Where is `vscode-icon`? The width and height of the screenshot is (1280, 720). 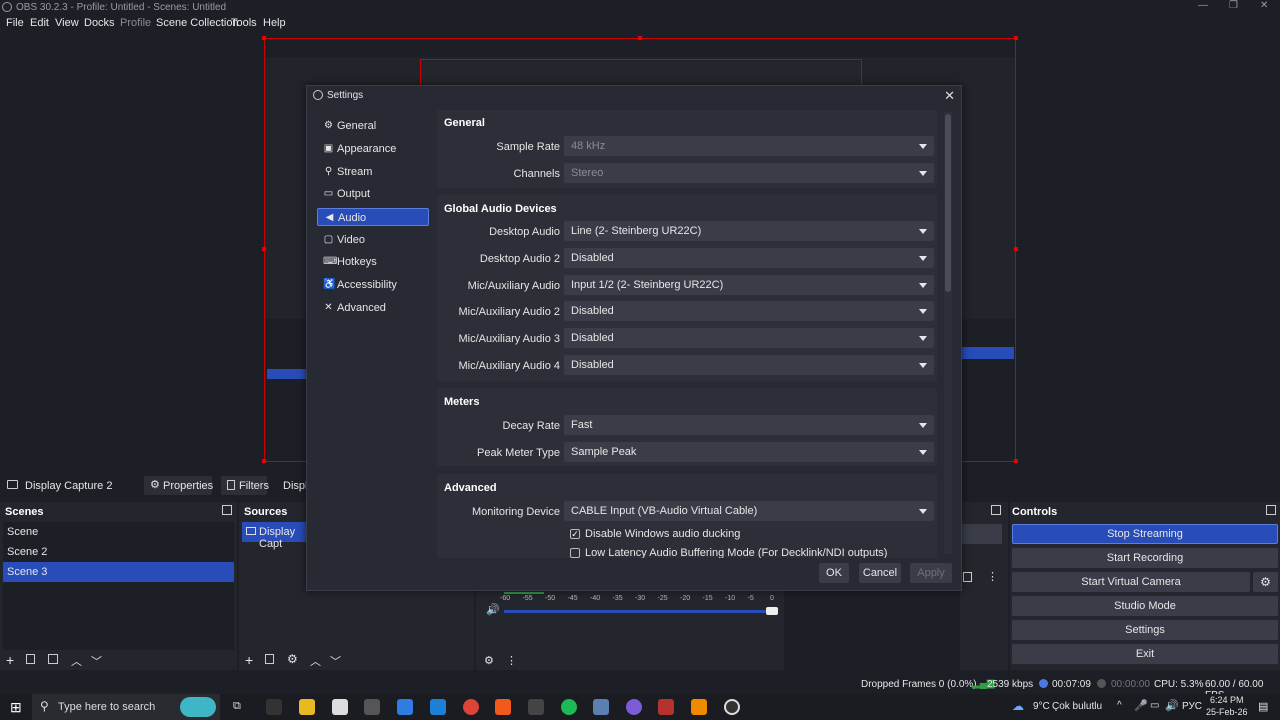 vscode-icon is located at coordinates (438, 707).